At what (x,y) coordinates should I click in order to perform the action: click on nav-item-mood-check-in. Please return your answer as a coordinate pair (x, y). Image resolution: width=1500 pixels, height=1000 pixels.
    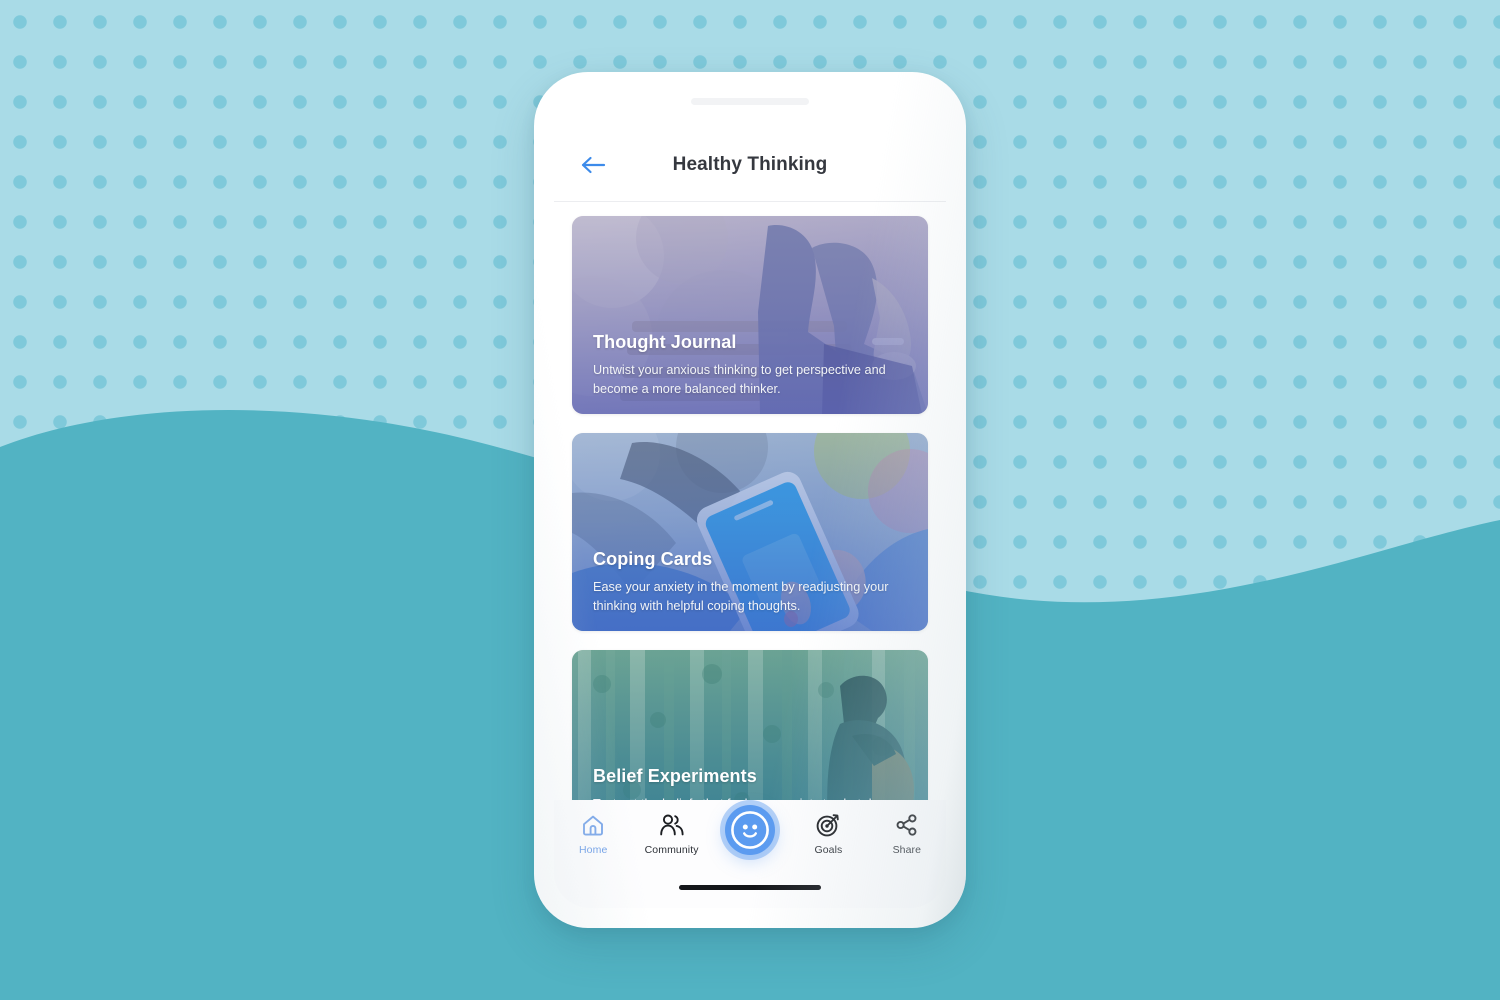
    Looking at the image, I should click on (750, 830).